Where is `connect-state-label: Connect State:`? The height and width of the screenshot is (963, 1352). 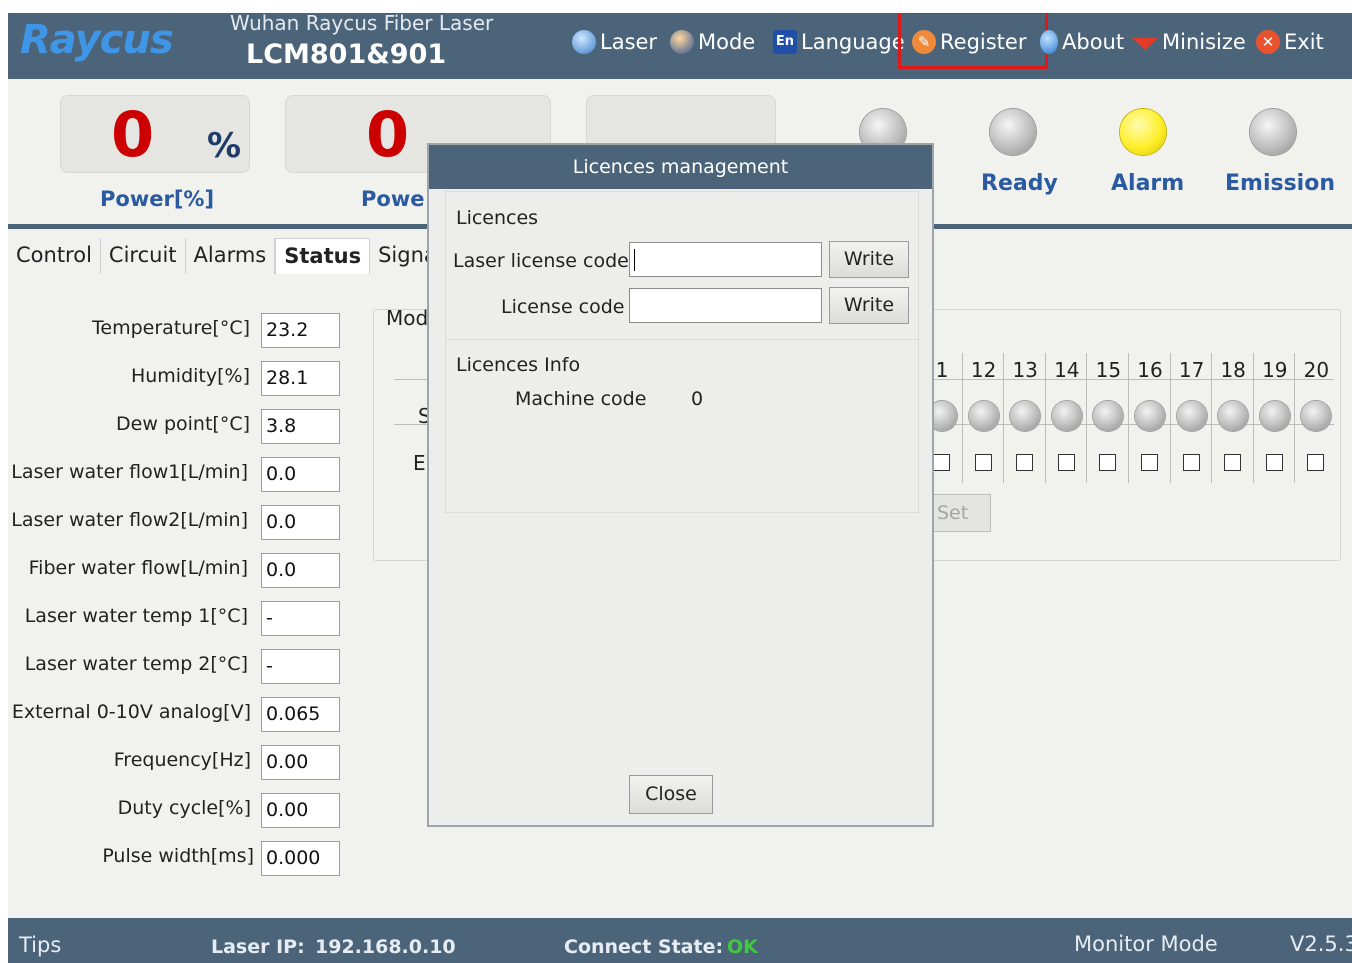 connect-state-label: Connect State: is located at coordinates (644, 947).